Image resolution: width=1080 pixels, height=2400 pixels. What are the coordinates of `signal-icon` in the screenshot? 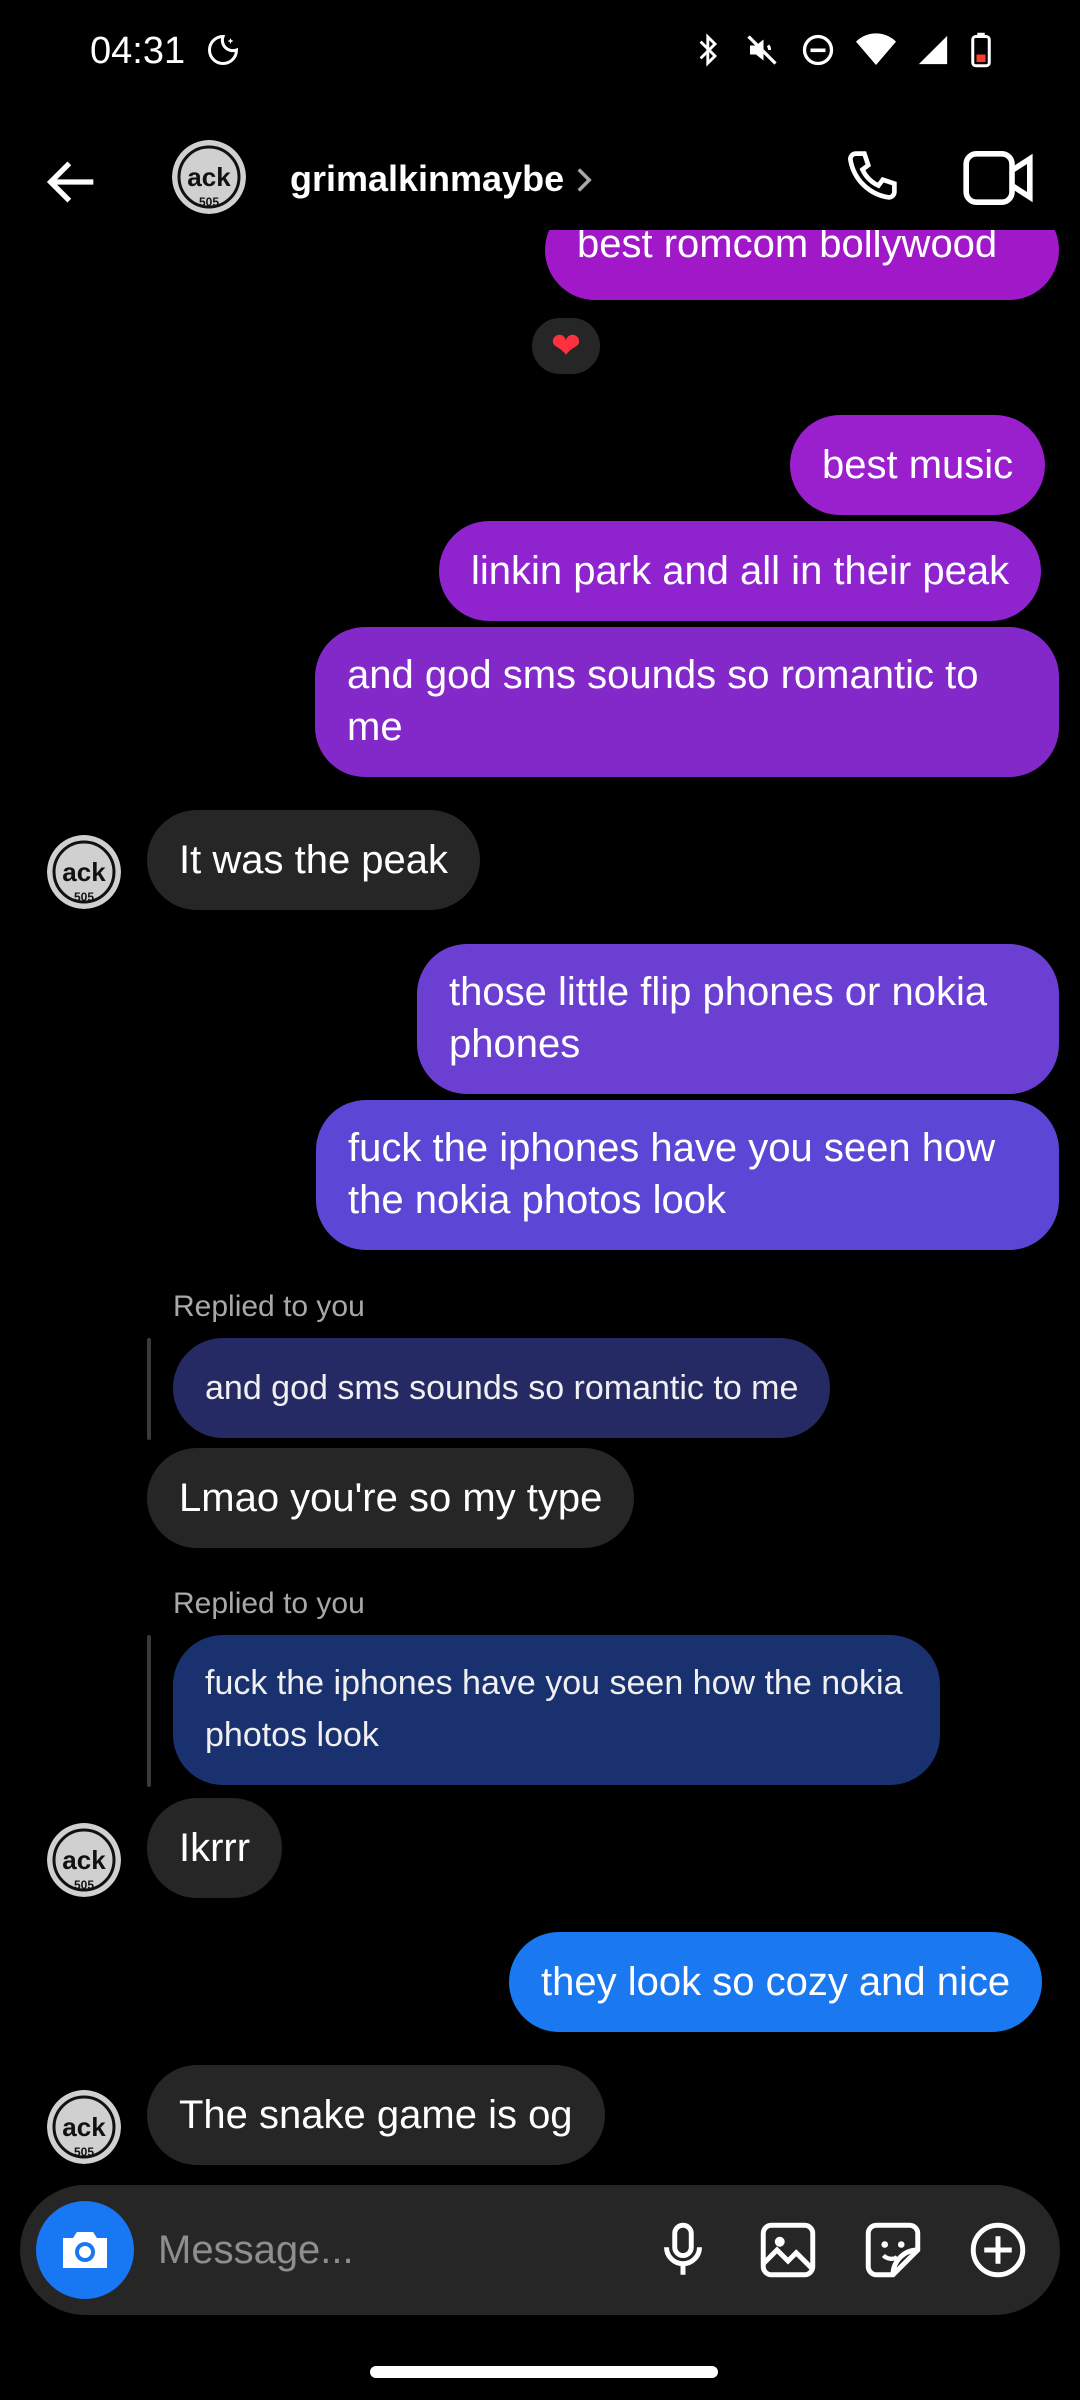 It's located at (933, 50).